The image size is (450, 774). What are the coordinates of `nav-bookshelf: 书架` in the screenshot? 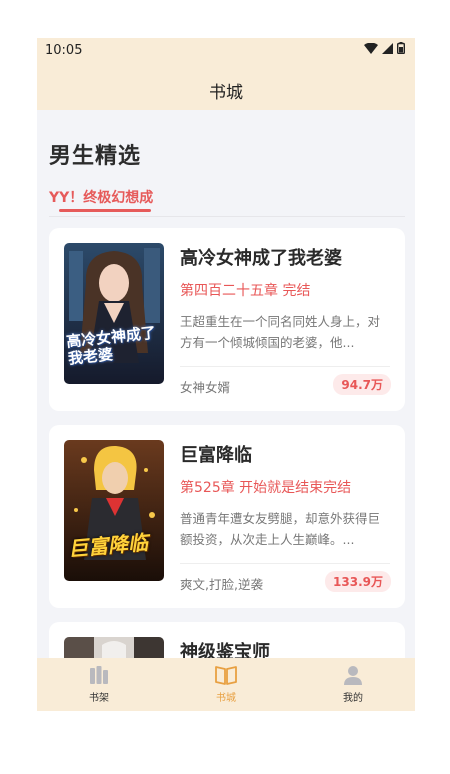 It's located at (99, 684).